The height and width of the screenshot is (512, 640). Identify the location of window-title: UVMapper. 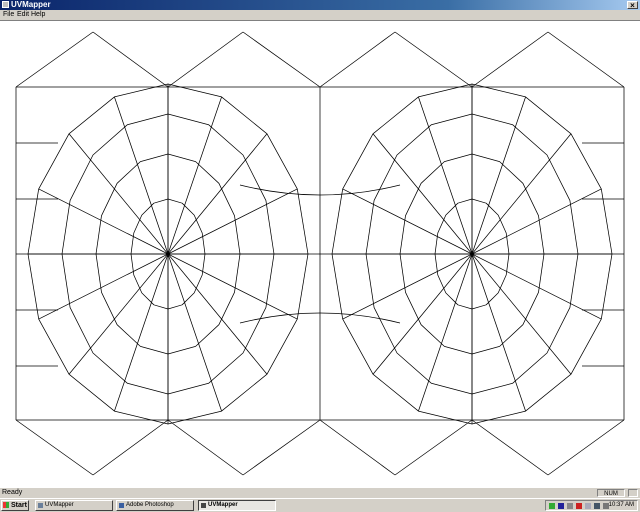
(31, 4).